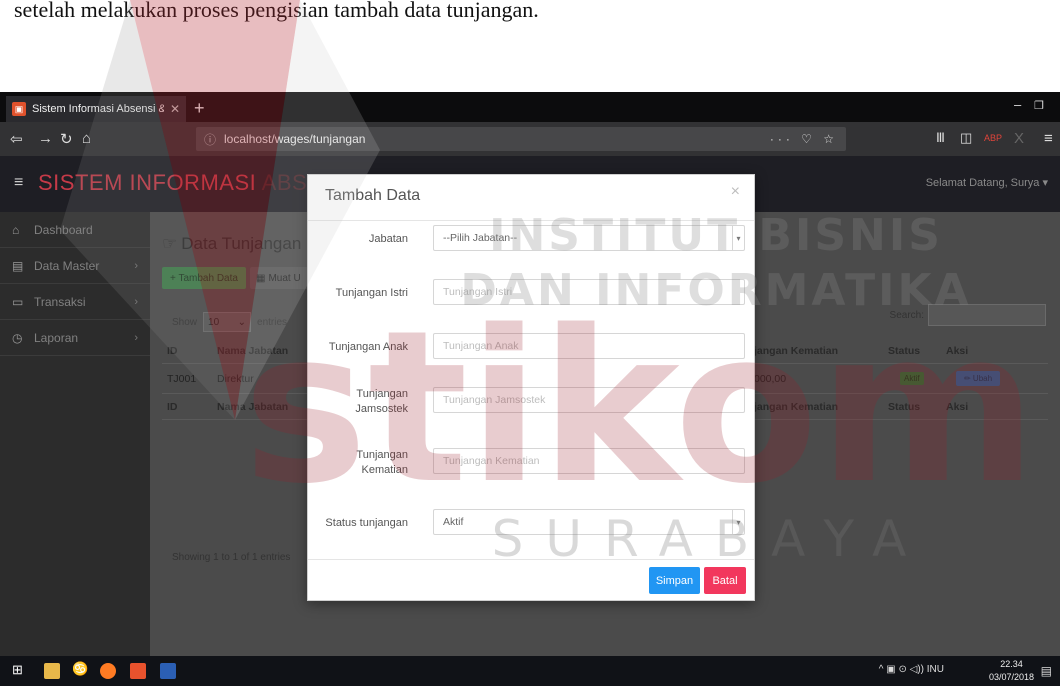 The image size is (1060, 686). What do you see at coordinates (987, 182) in the screenshot?
I see `user-greeting: Selamat Datang, Surya ▾` at bounding box center [987, 182].